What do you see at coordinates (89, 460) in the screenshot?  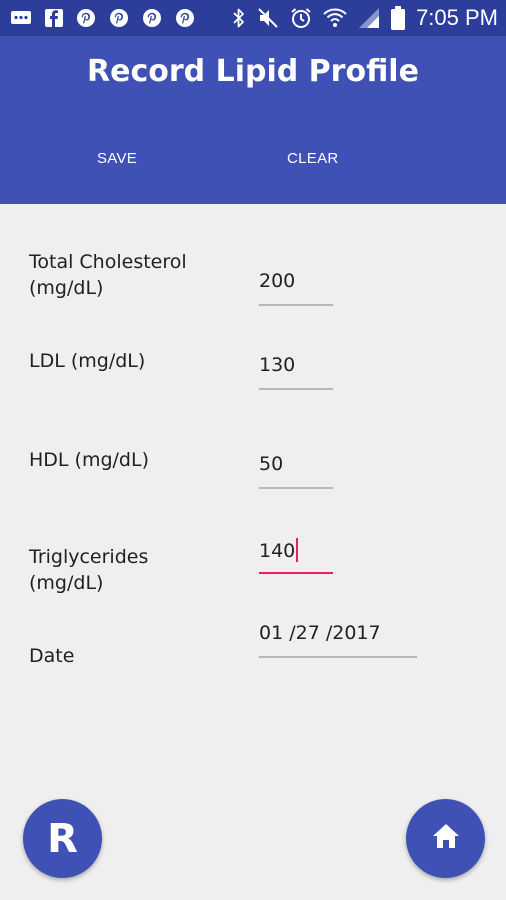 I see `hdl-label: HDL (mg/dL)` at bounding box center [89, 460].